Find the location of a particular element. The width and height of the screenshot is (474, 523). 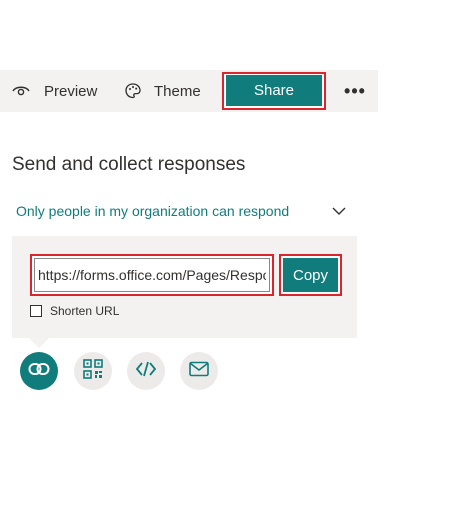

copy-button: Copy is located at coordinates (310, 275).